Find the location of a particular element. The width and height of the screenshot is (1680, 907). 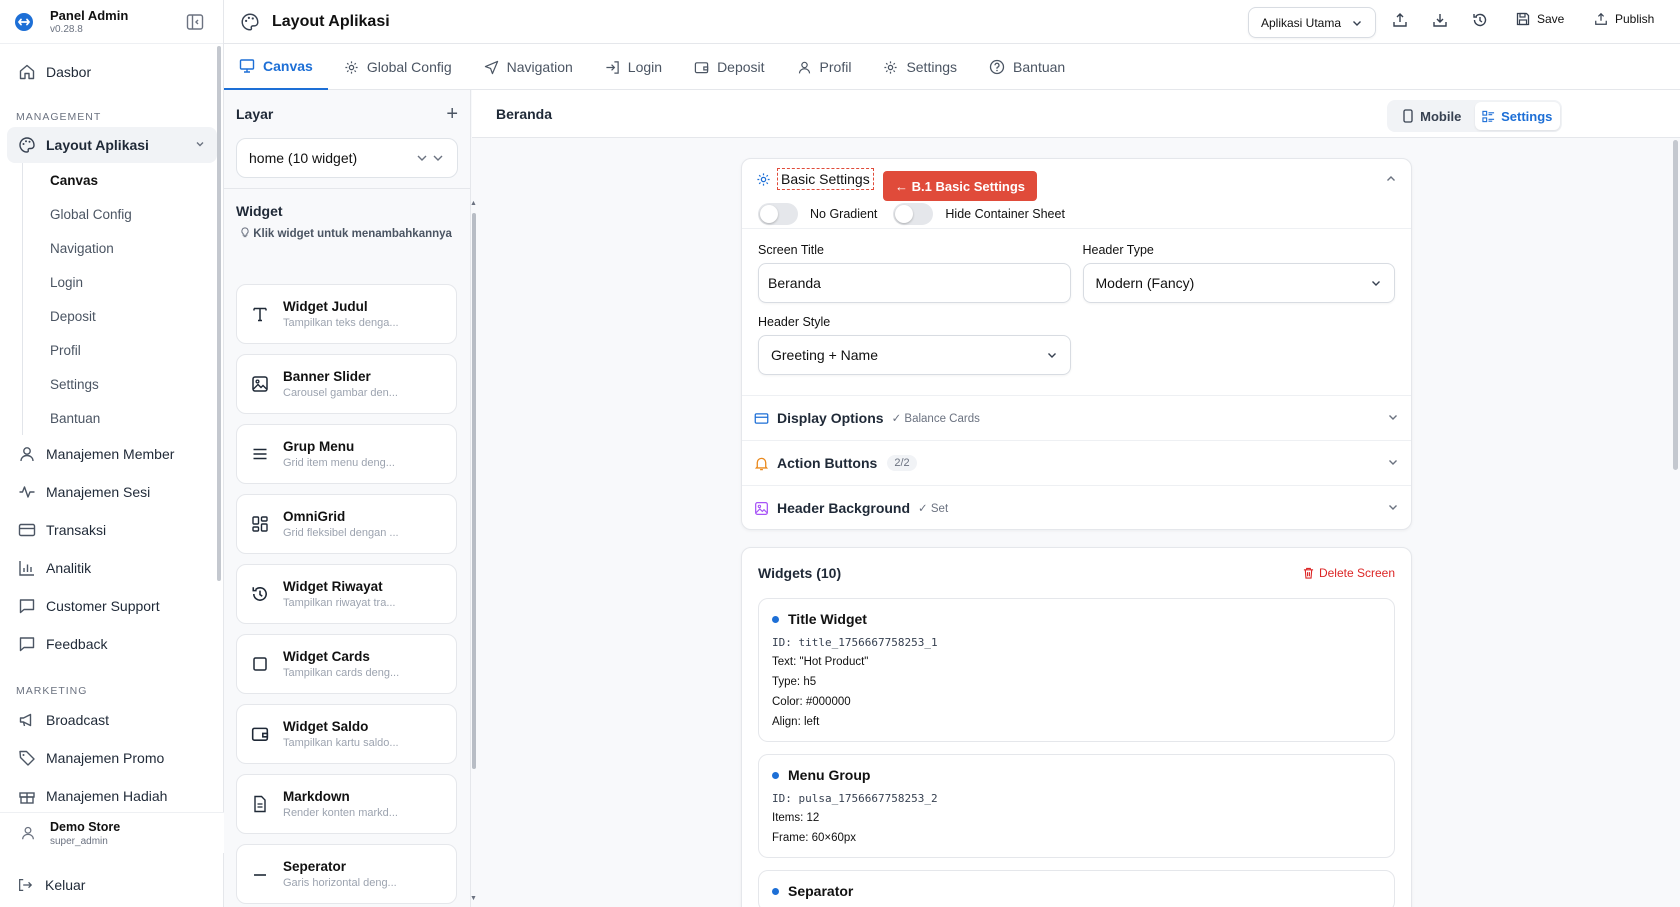

layers-title: Layar is located at coordinates (255, 114).